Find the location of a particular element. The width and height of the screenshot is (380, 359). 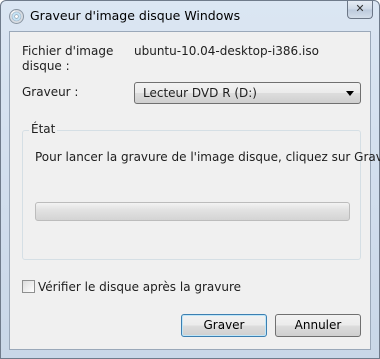

progress-bar is located at coordinates (192, 211).